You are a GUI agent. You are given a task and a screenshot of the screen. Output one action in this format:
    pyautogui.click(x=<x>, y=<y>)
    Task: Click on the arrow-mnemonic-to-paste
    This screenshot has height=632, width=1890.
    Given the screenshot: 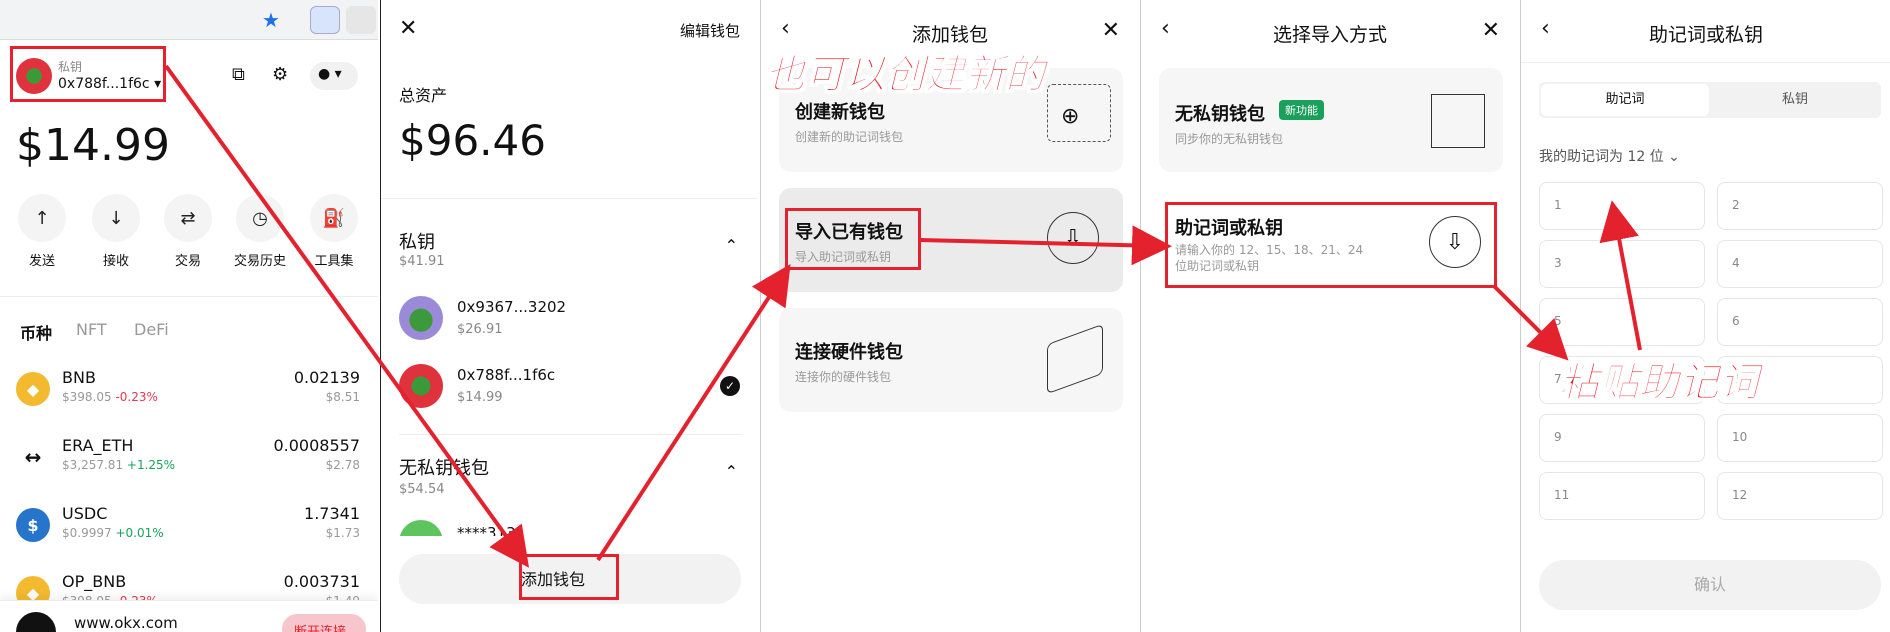 What is the action you would take?
    pyautogui.click(x=1530, y=322)
    